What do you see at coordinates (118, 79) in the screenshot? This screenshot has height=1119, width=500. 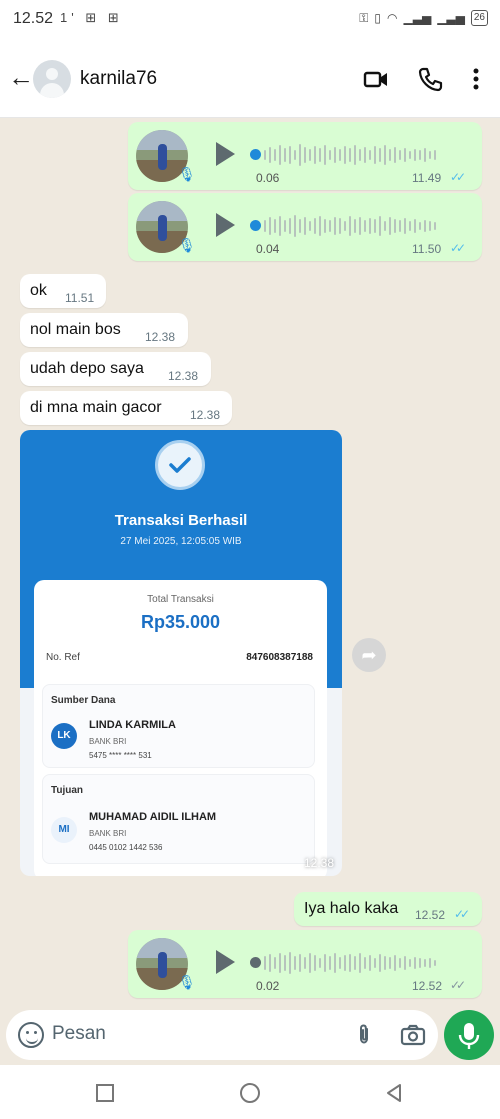 I see `contact-name: karnila76` at bounding box center [118, 79].